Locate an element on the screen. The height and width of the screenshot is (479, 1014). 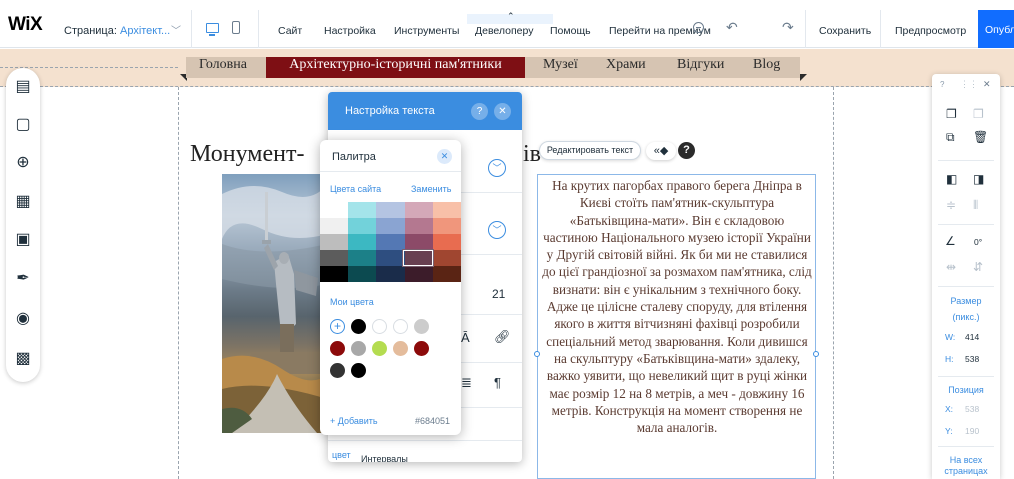
background-icon: ▢ is located at coordinates (23, 124).